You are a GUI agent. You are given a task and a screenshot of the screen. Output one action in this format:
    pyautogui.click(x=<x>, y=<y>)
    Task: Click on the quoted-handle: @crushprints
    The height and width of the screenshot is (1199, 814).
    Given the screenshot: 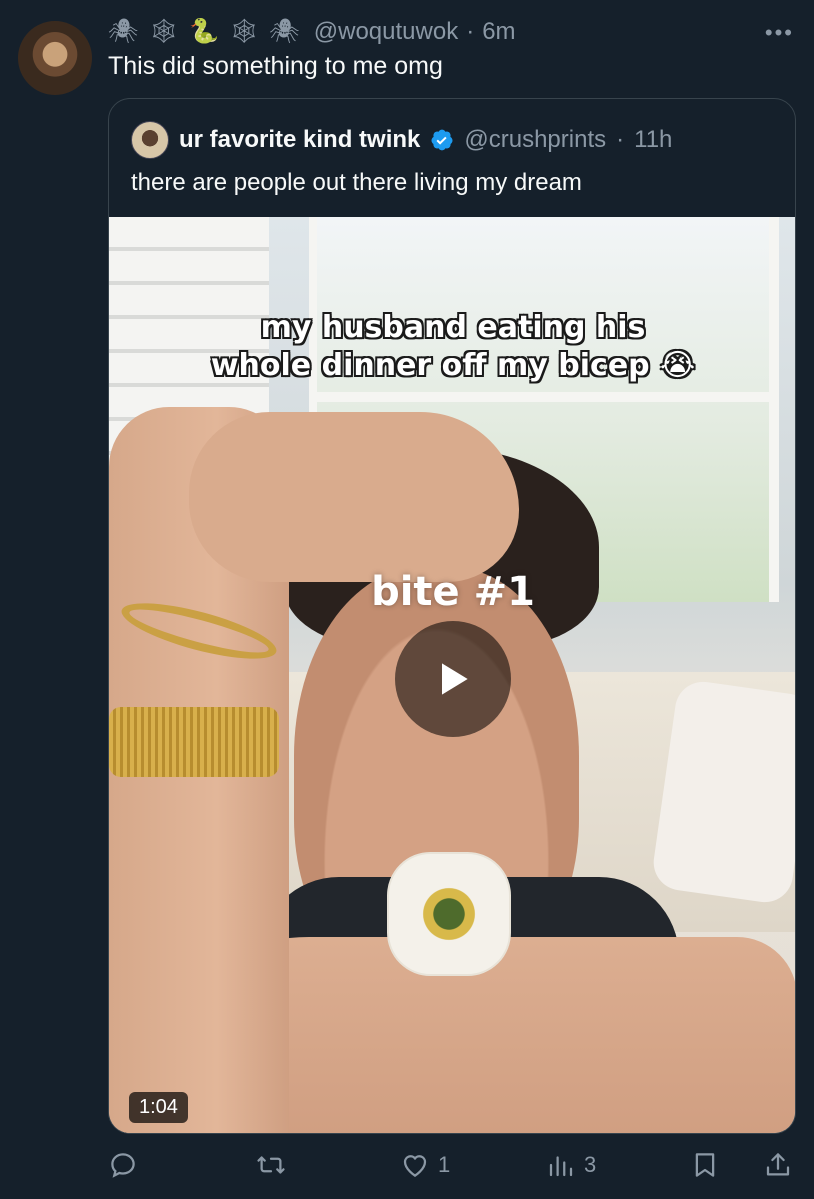 What is the action you would take?
    pyautogui.click(x=535, y=140)
    